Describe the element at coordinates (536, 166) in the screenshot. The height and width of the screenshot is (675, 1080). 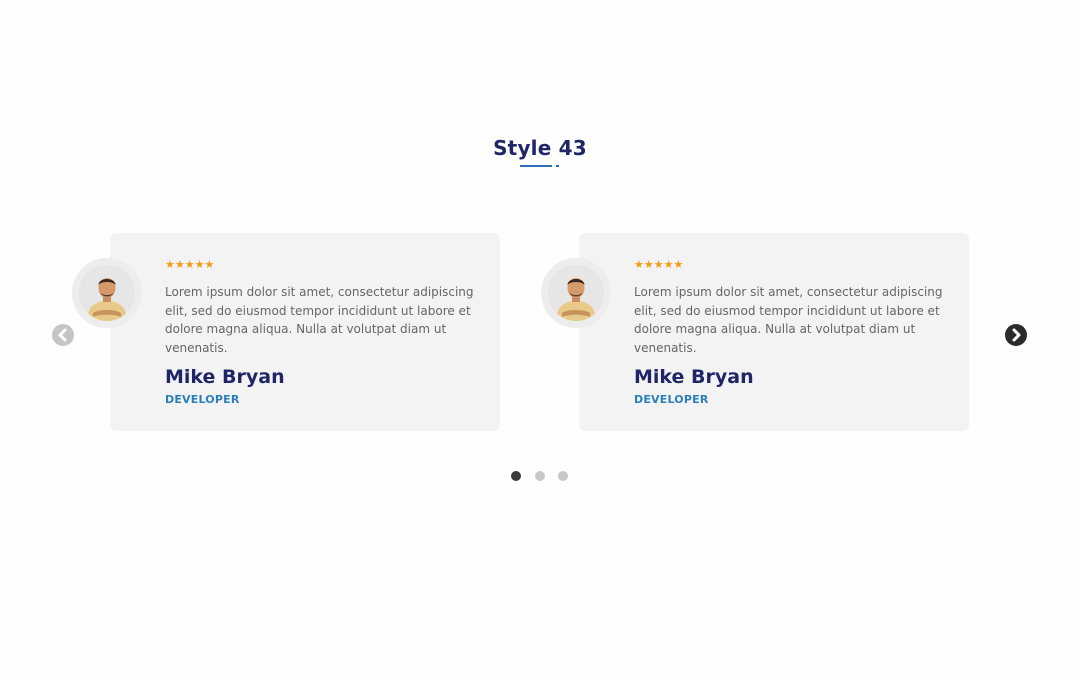
I see `title-underline` at that location.